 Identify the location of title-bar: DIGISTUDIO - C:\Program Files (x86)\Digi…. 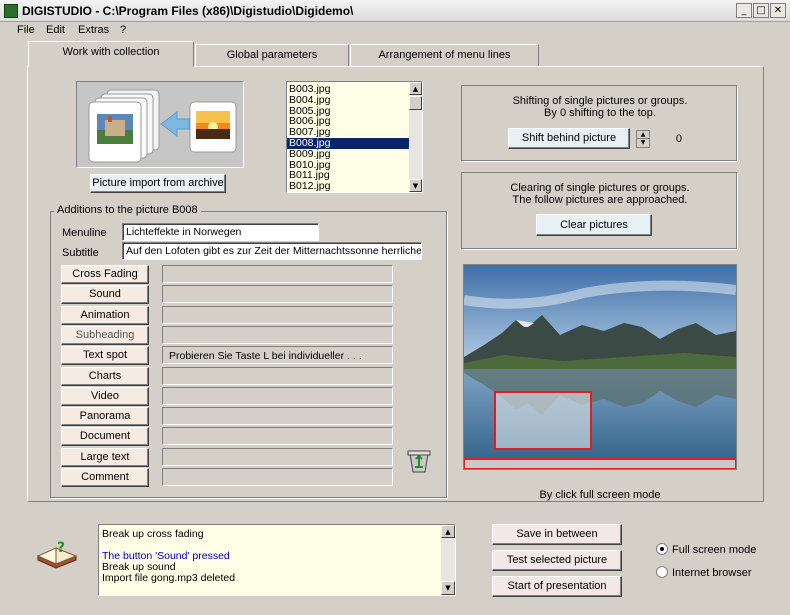
(395, 11).